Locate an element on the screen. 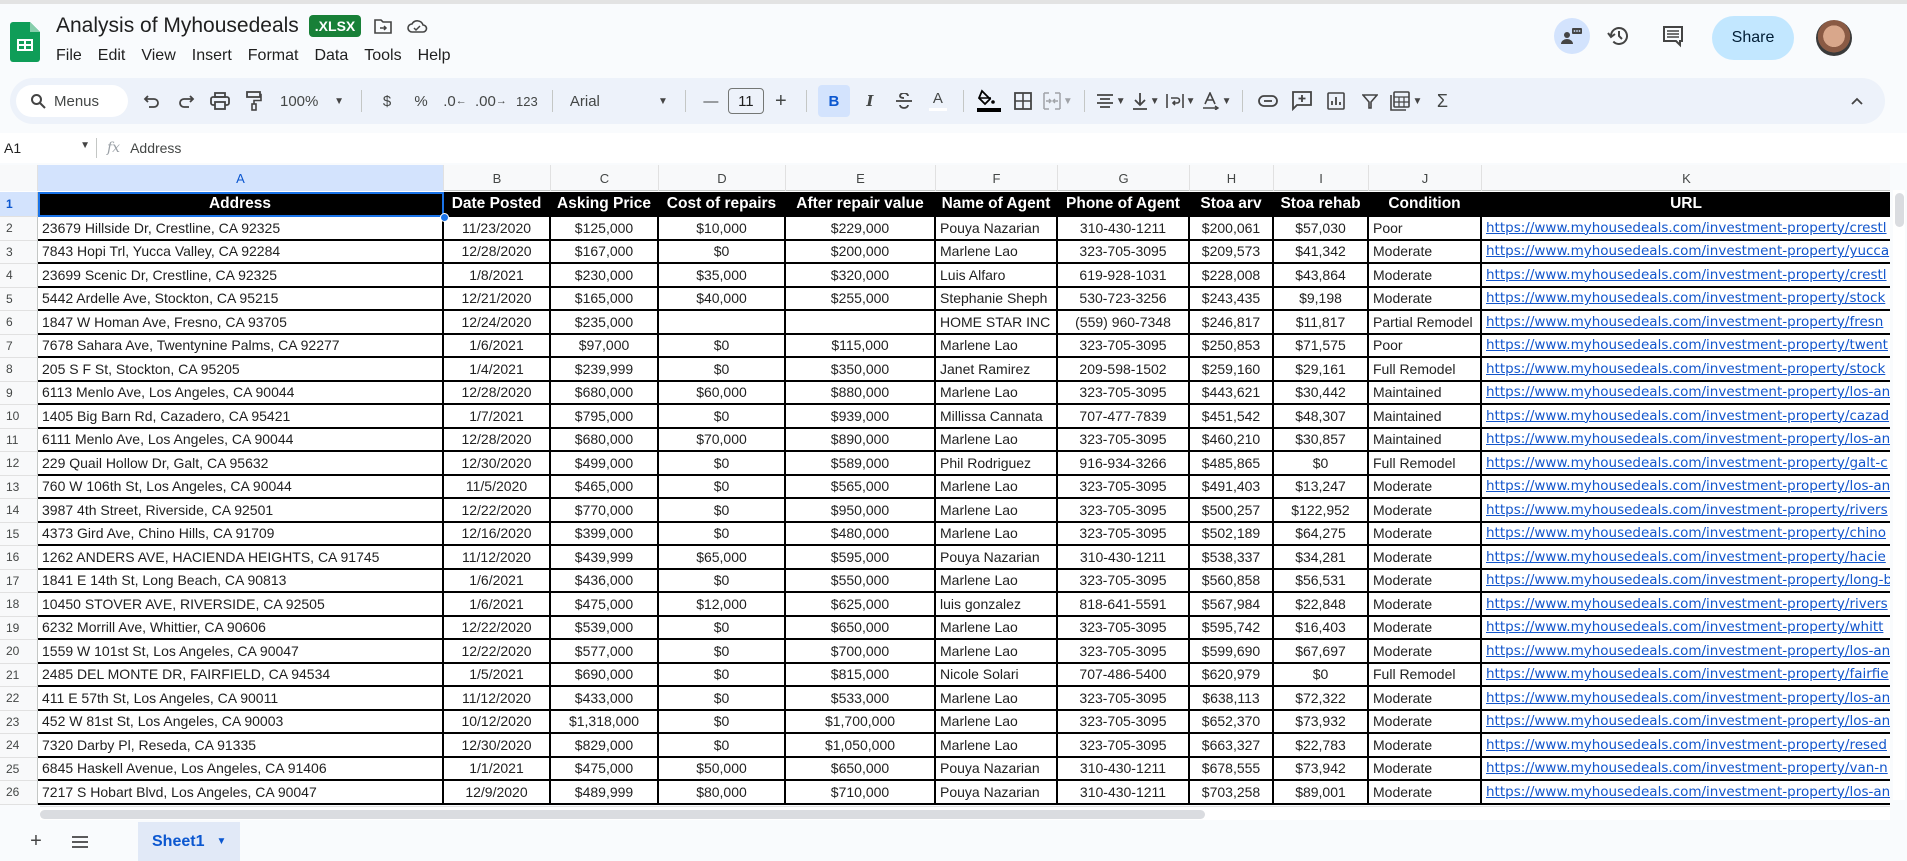 This screenshot has width=1907, height=861. vertical-scroll-thumb is located at coordinates (1899, 210).